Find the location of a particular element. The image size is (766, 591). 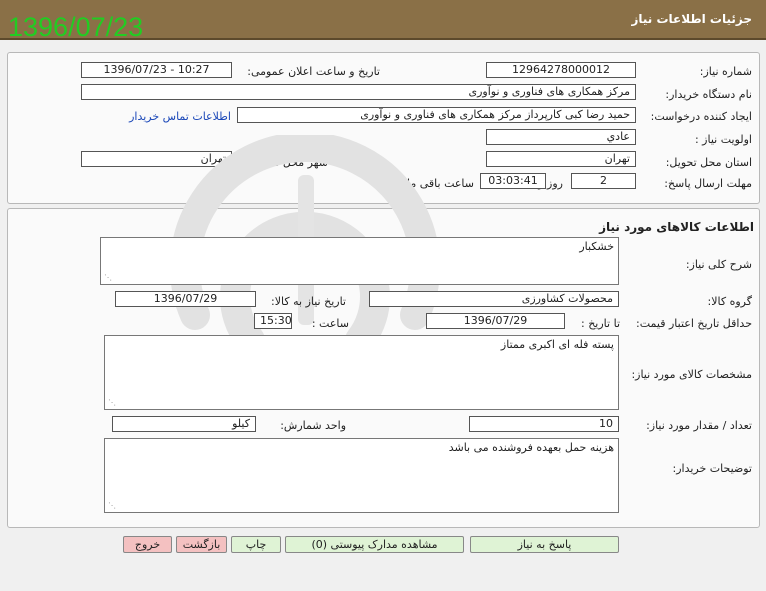

print-button: چاپ is located at coordinates (256, 544).